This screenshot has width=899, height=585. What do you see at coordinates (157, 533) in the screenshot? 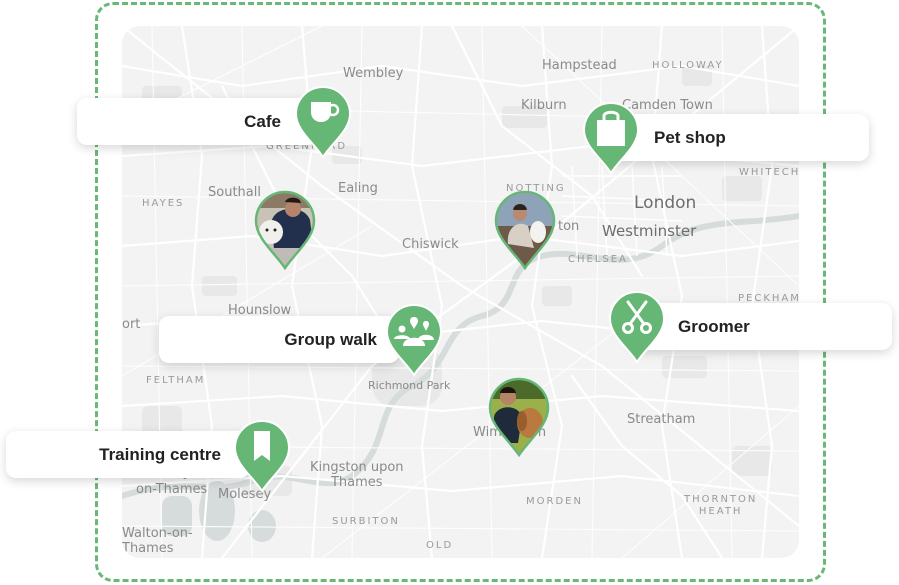
I see `place-label-line: Walton-on-` at bounding box center [157, 533].